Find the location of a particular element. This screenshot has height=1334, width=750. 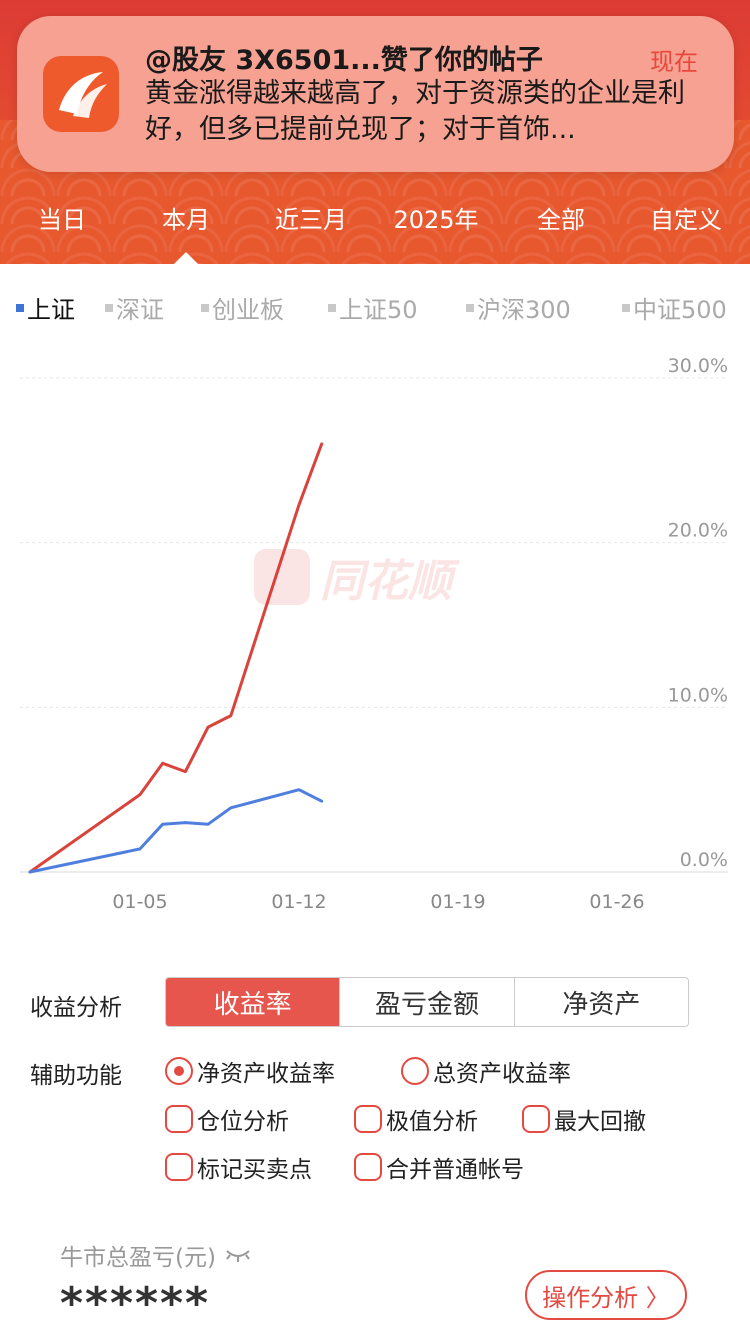

checkbox-position-analysis: 仓位分析 is located at coordinates (227, 1119).